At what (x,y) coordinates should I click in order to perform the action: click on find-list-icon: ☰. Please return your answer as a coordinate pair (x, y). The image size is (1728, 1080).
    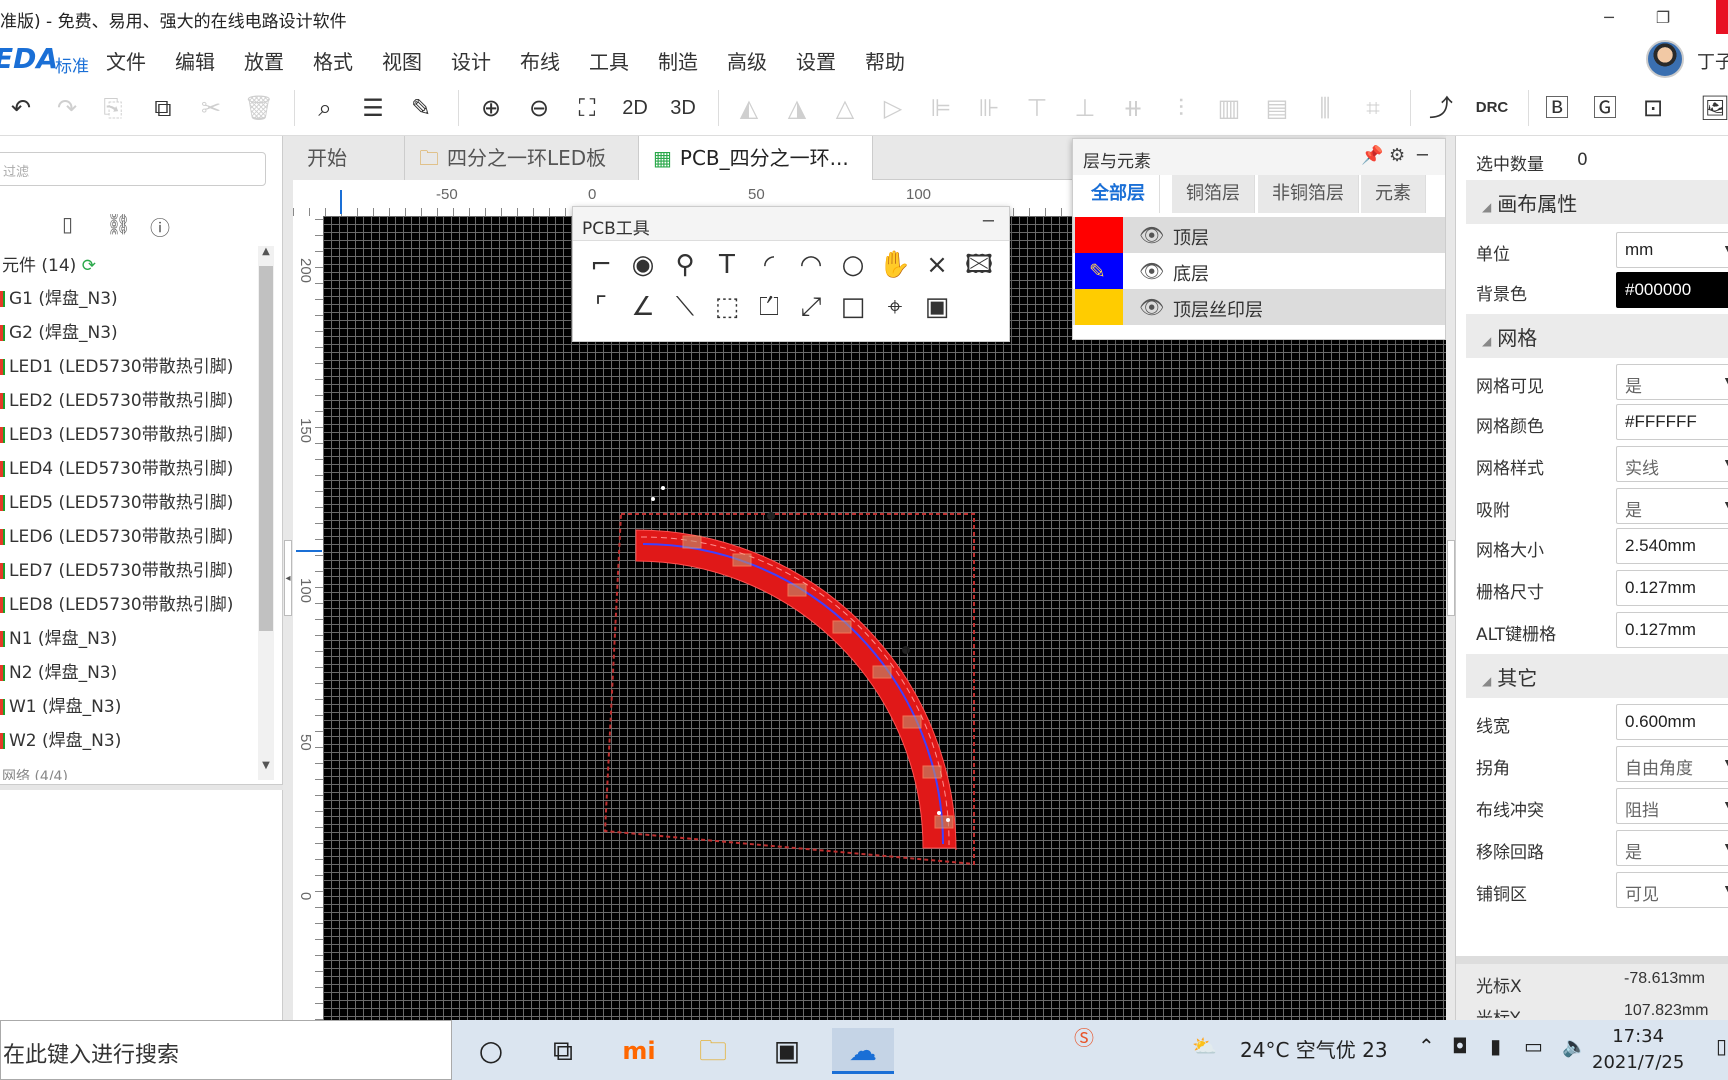
    Looking at the image, I should click on (373, 108).